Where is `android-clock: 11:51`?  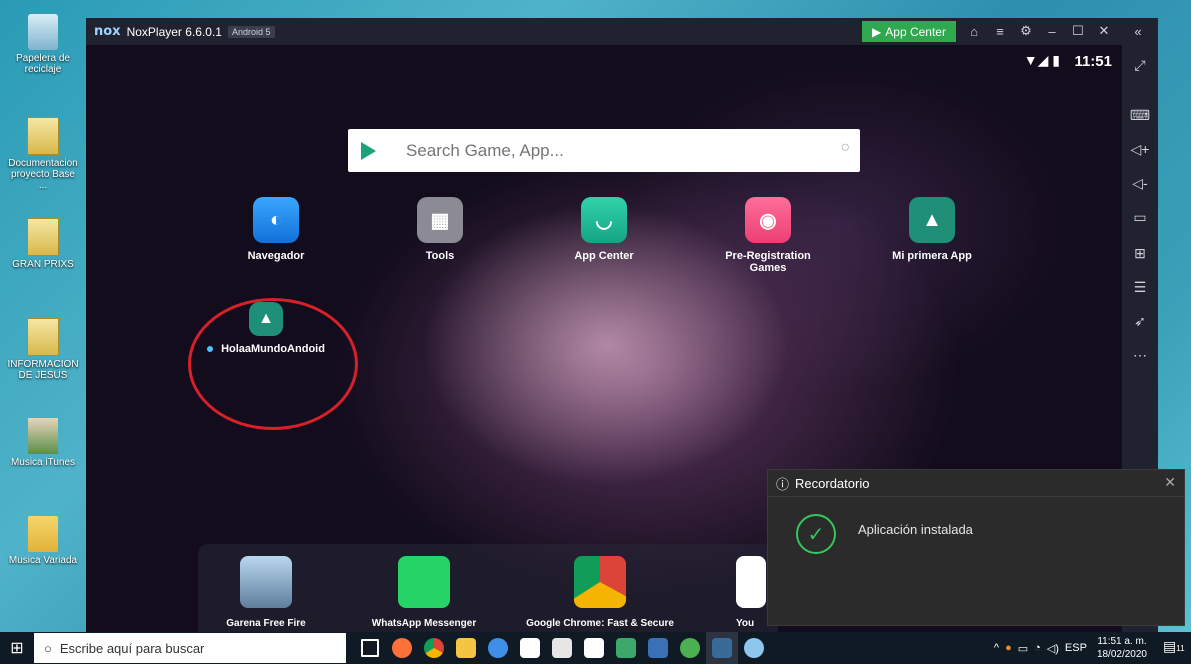
android-clock: 11:51 is located at coordinates (1093, 61).